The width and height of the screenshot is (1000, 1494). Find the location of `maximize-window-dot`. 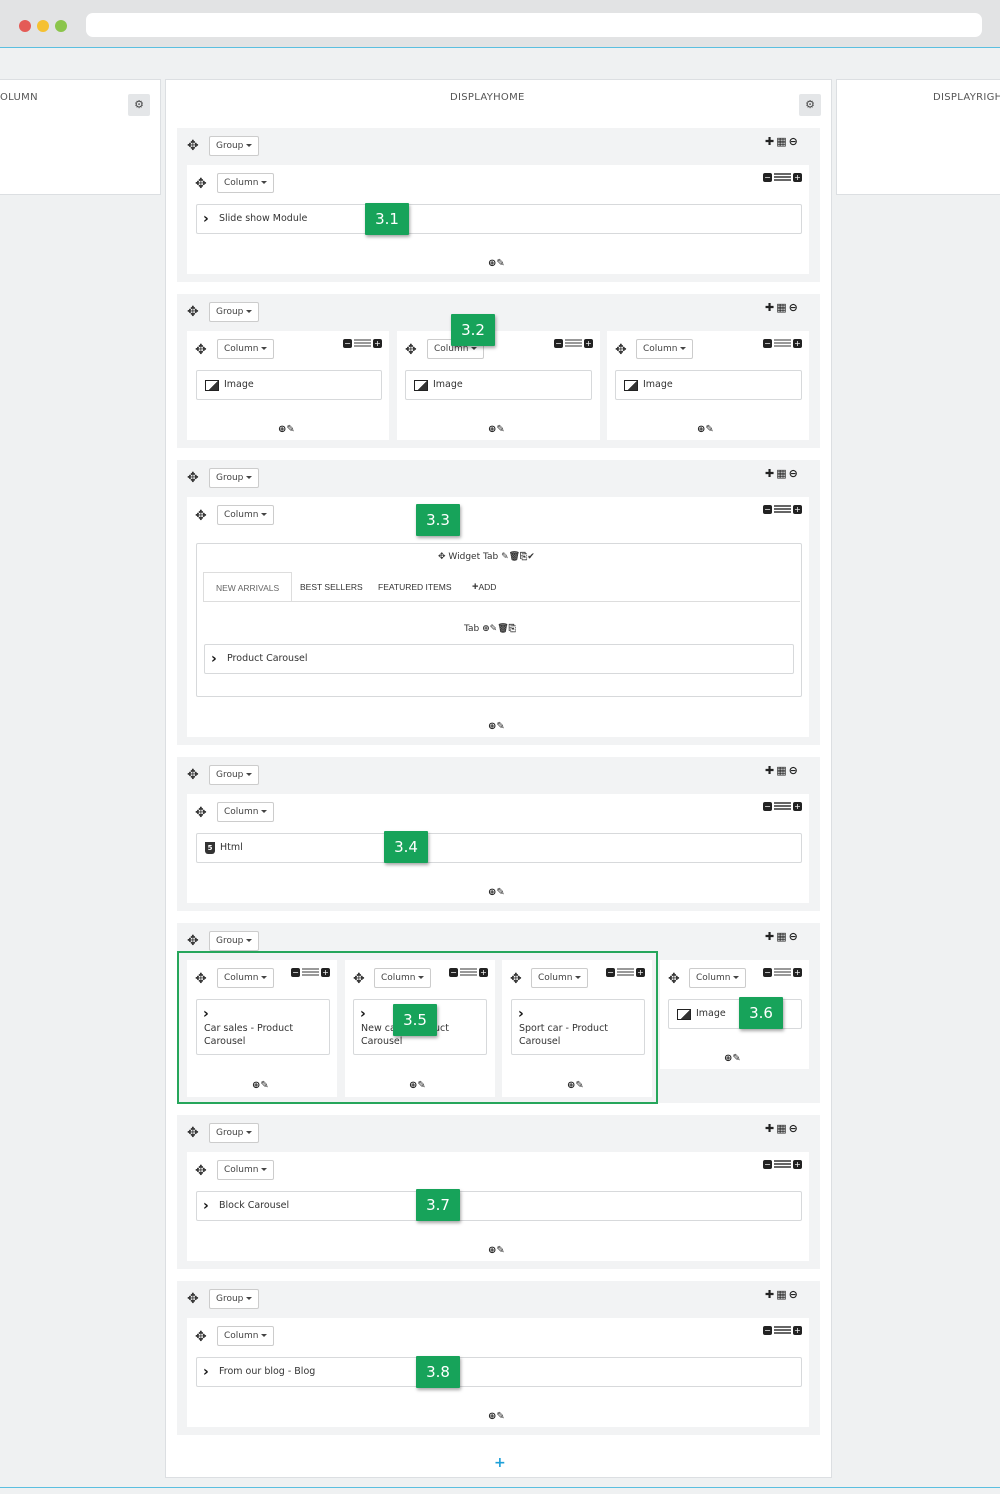

maximize-window-dot is located at coordinates (61, 26).